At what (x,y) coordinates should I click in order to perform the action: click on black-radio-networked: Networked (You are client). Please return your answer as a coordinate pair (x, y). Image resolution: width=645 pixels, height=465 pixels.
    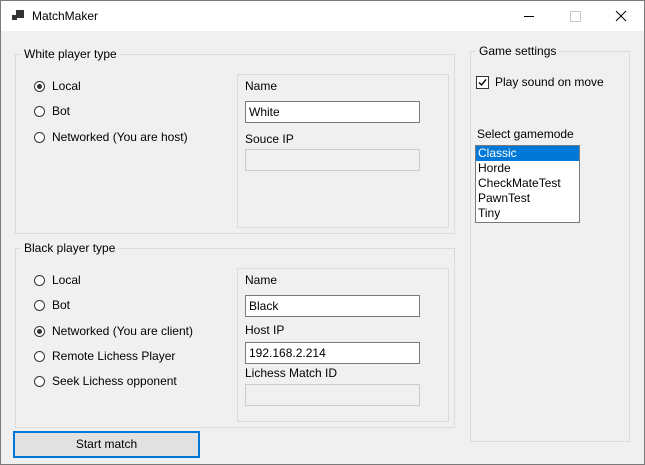
    Looking at the image, I should click on (113, 331).